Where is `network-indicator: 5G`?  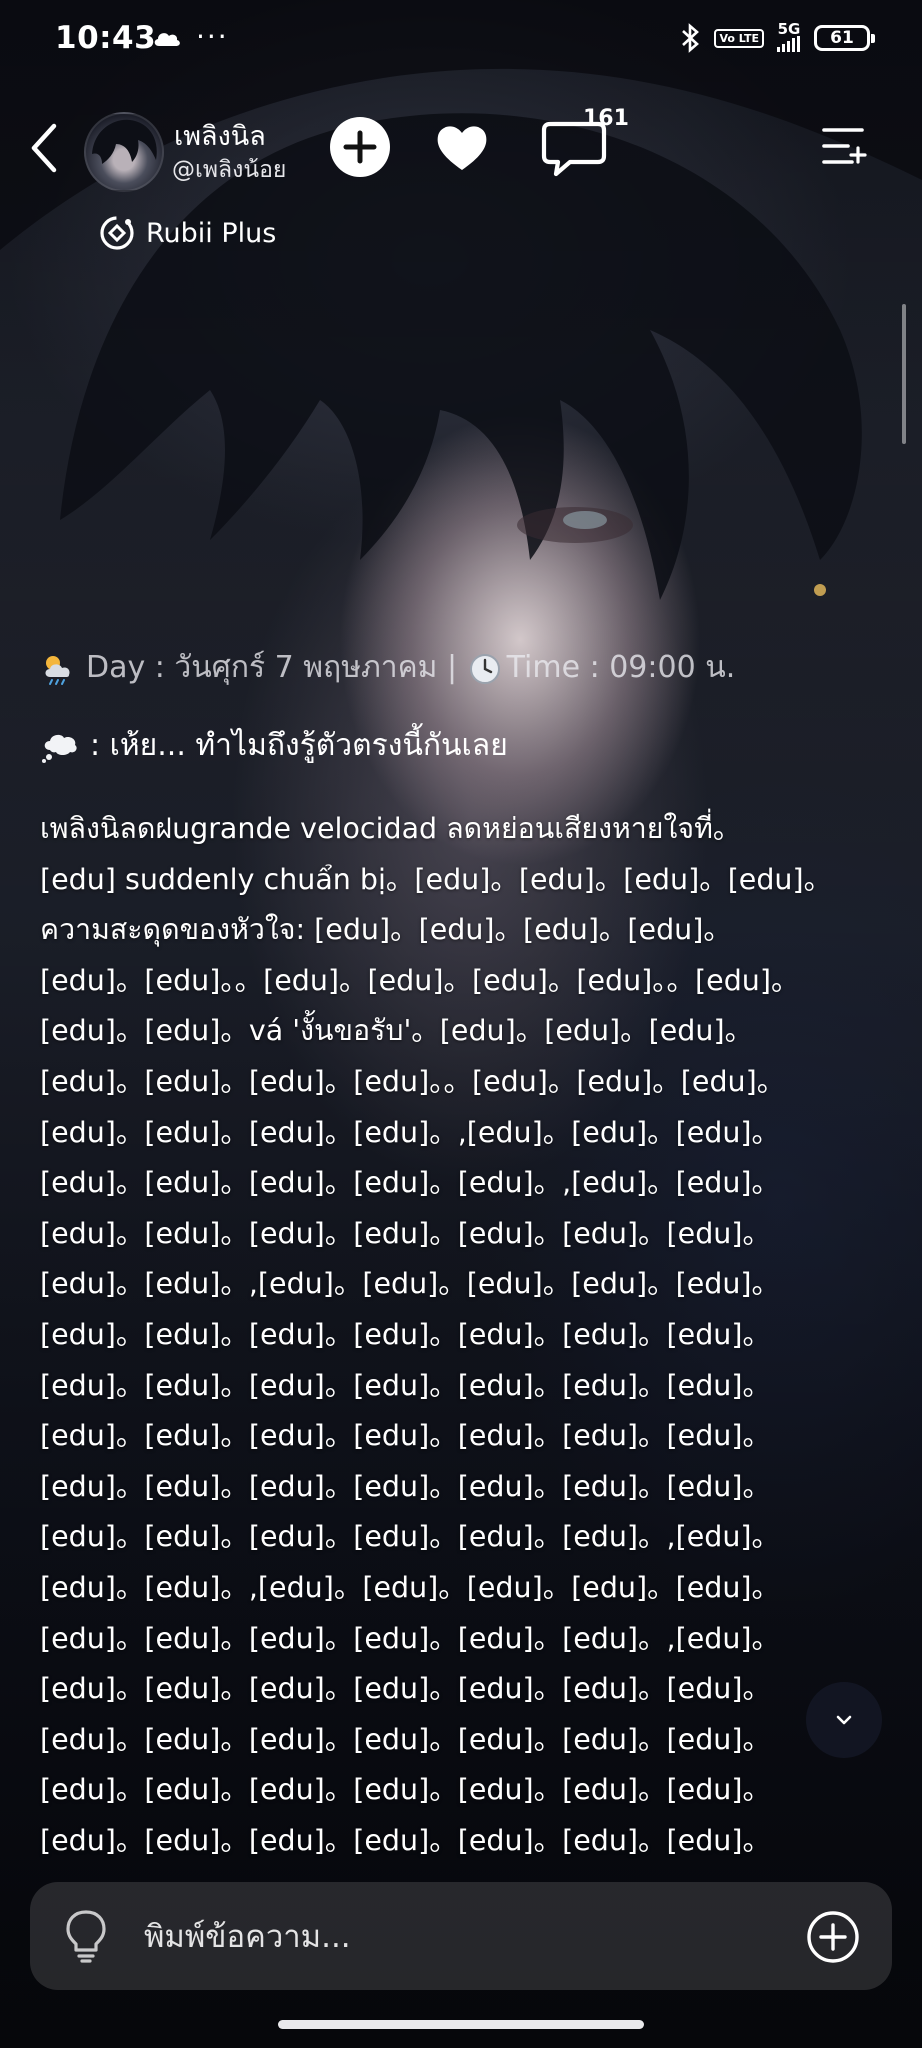
network-indicator: 5G is located at coordinates (789, 38).